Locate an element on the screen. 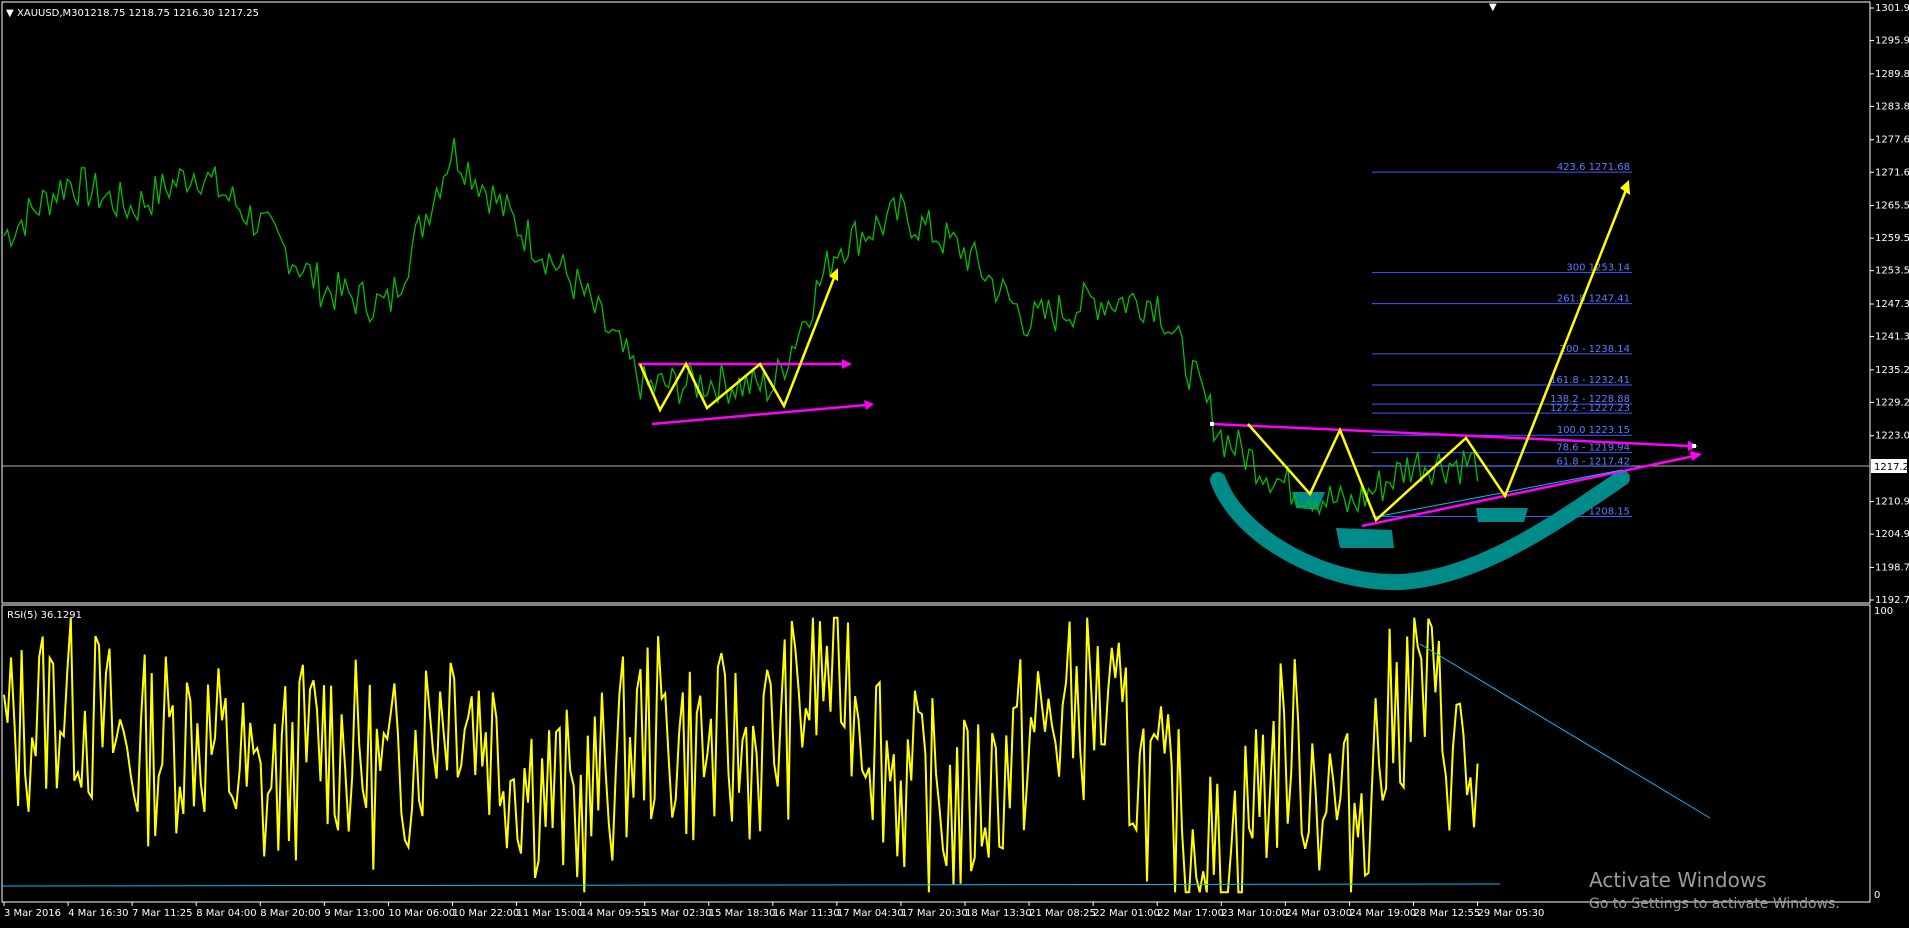  fib-level-label: 423.6 1271.68 is located at coordinates (1593, 167).